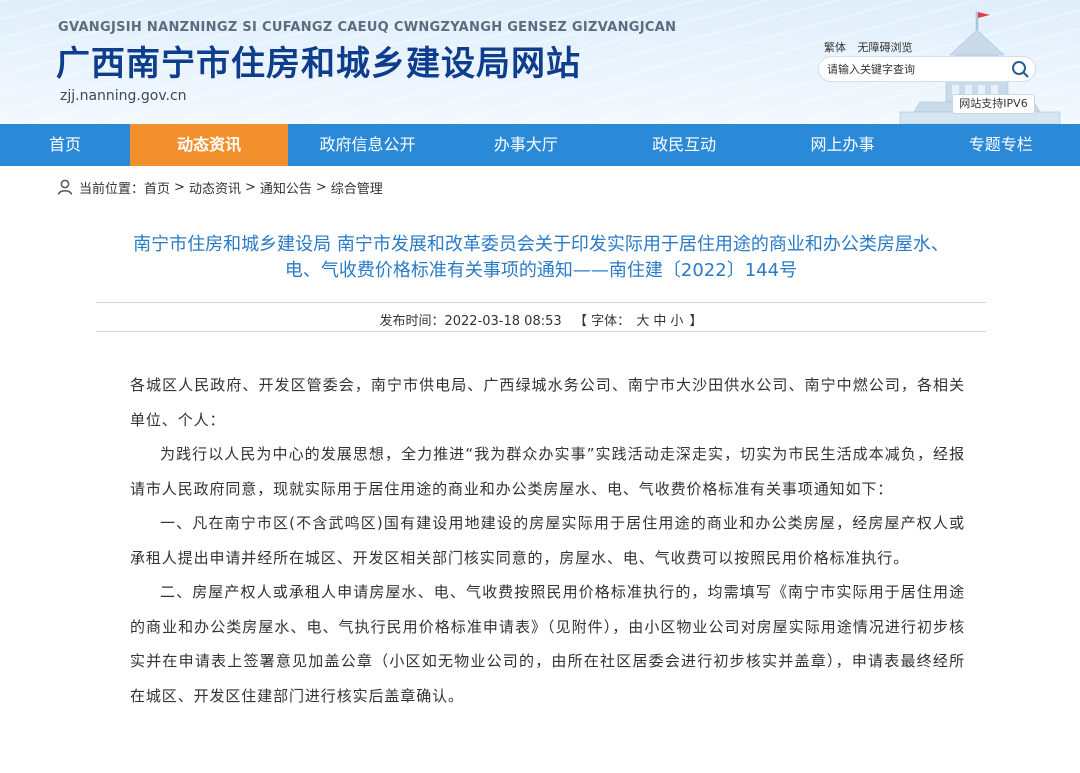 This screenshot has height=773, width=1080. What do you see at coordinates (541, 302) in the screenshot?
I see `title-divider` at bounding box center [541, 302].